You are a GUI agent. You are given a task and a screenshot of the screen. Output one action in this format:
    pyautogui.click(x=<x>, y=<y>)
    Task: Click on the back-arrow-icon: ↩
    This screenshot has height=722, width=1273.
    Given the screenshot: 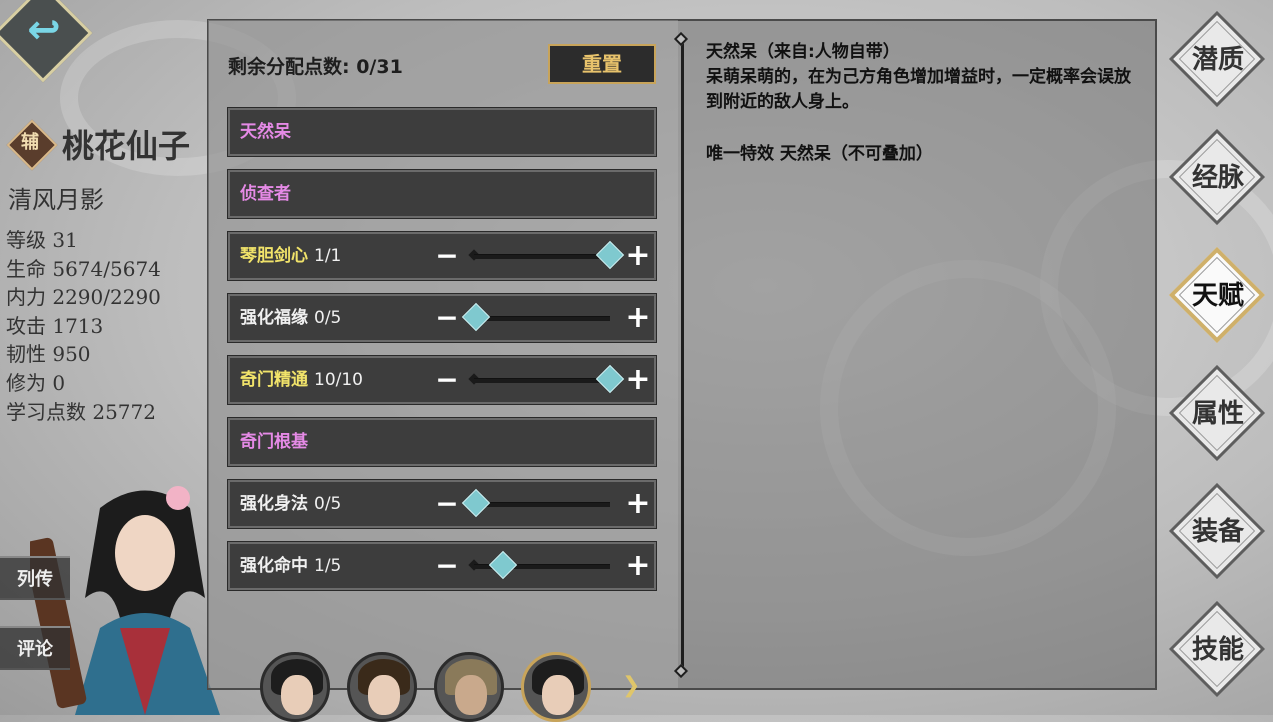 What is the action you would take?
    pyautogui.click(x=44, y=30)
    